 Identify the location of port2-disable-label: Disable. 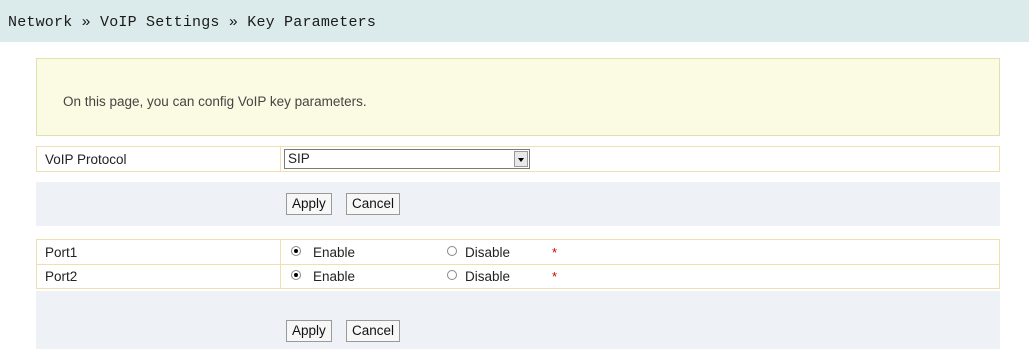
(488, 276).